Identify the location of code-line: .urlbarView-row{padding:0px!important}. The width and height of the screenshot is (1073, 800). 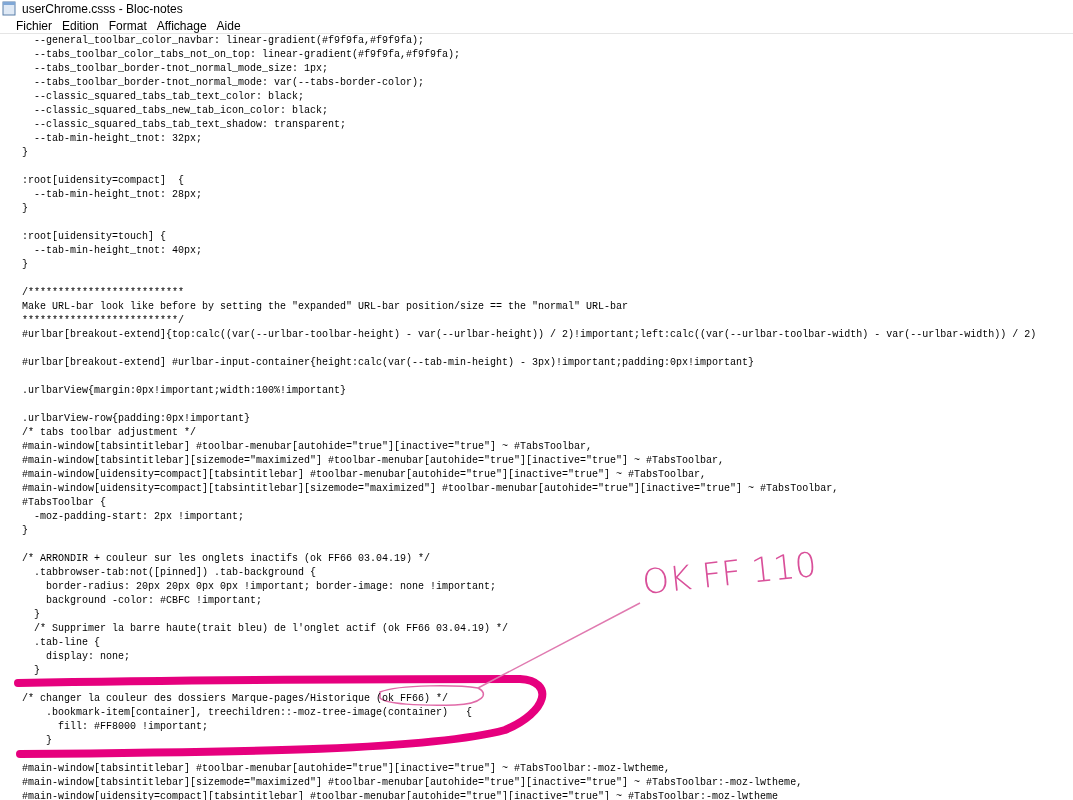
(136, 419).